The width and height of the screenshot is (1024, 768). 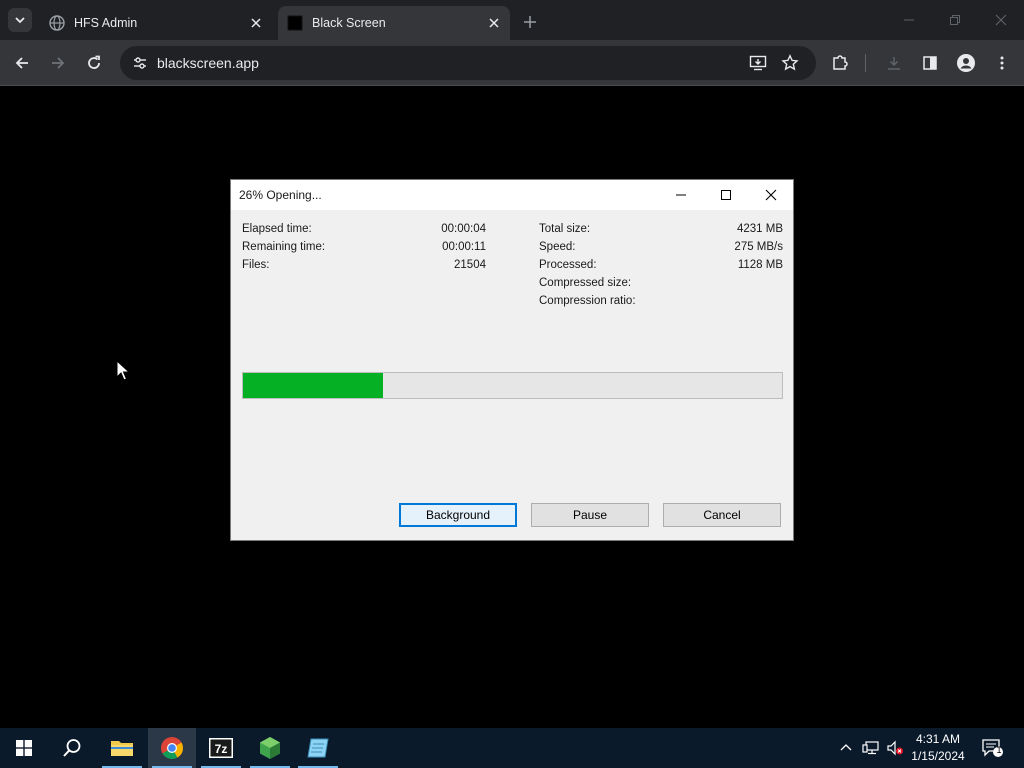 What do you see at coordinates (284, 247) in the screenshot?
I see `remaining-time-label: Remaining time:` at bounding box center [284, 247].